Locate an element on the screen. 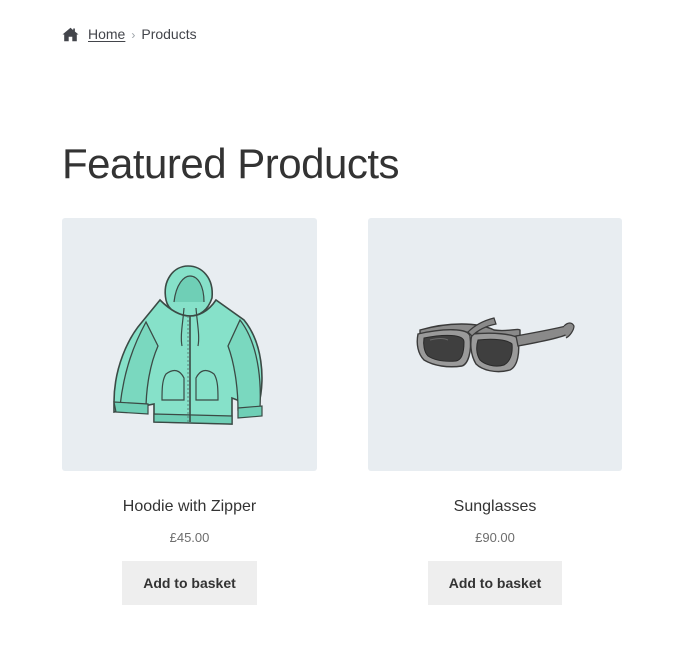  product-price: £90.00 is located at coordinates (495, 537).